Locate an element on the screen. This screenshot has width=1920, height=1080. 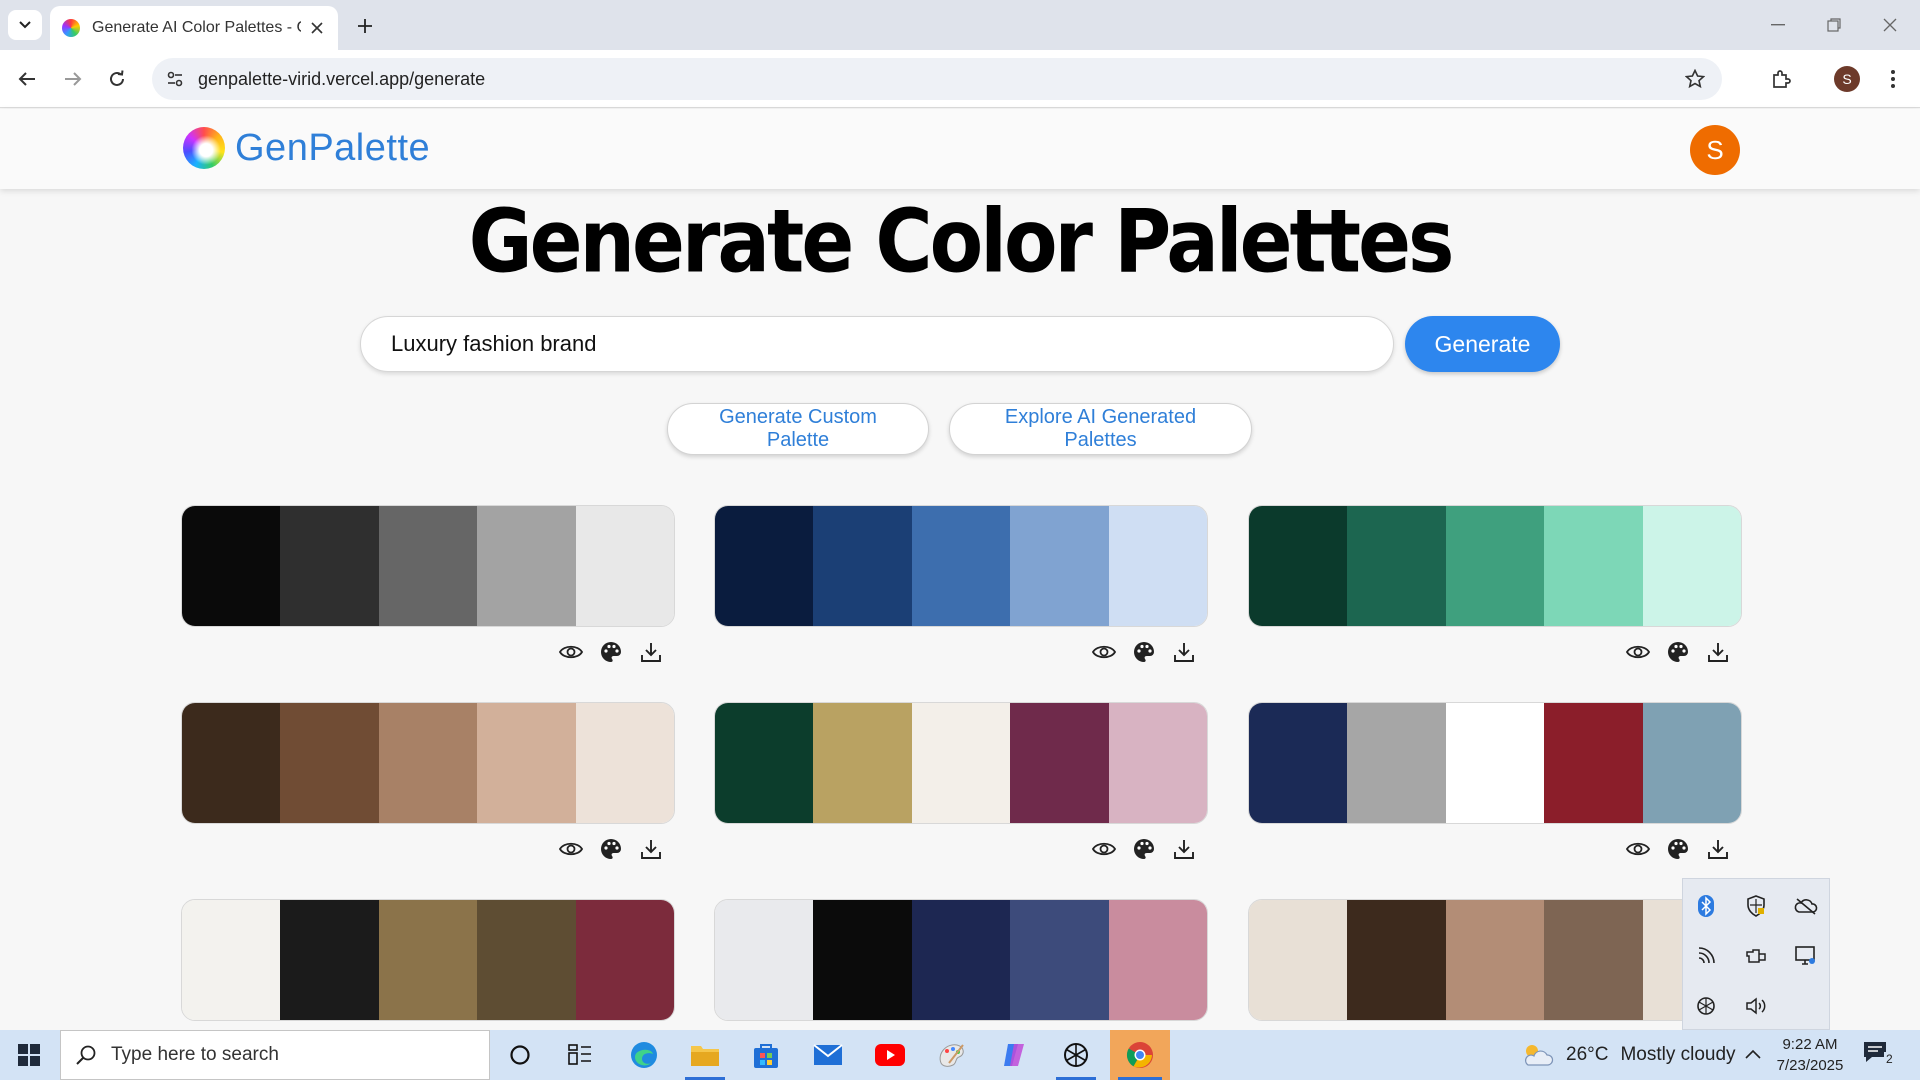
explore-ai-palettes-button: Explore AI Generated Palettes is located at coordinates (1100, 429).